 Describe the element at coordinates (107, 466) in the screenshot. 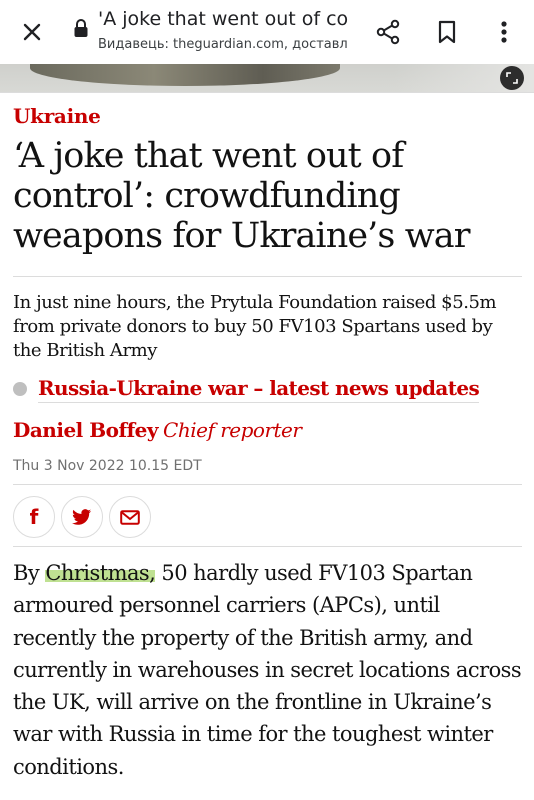

I see `publish-date: Thu 3 Nov 2022 10.15 EDT` at that location.